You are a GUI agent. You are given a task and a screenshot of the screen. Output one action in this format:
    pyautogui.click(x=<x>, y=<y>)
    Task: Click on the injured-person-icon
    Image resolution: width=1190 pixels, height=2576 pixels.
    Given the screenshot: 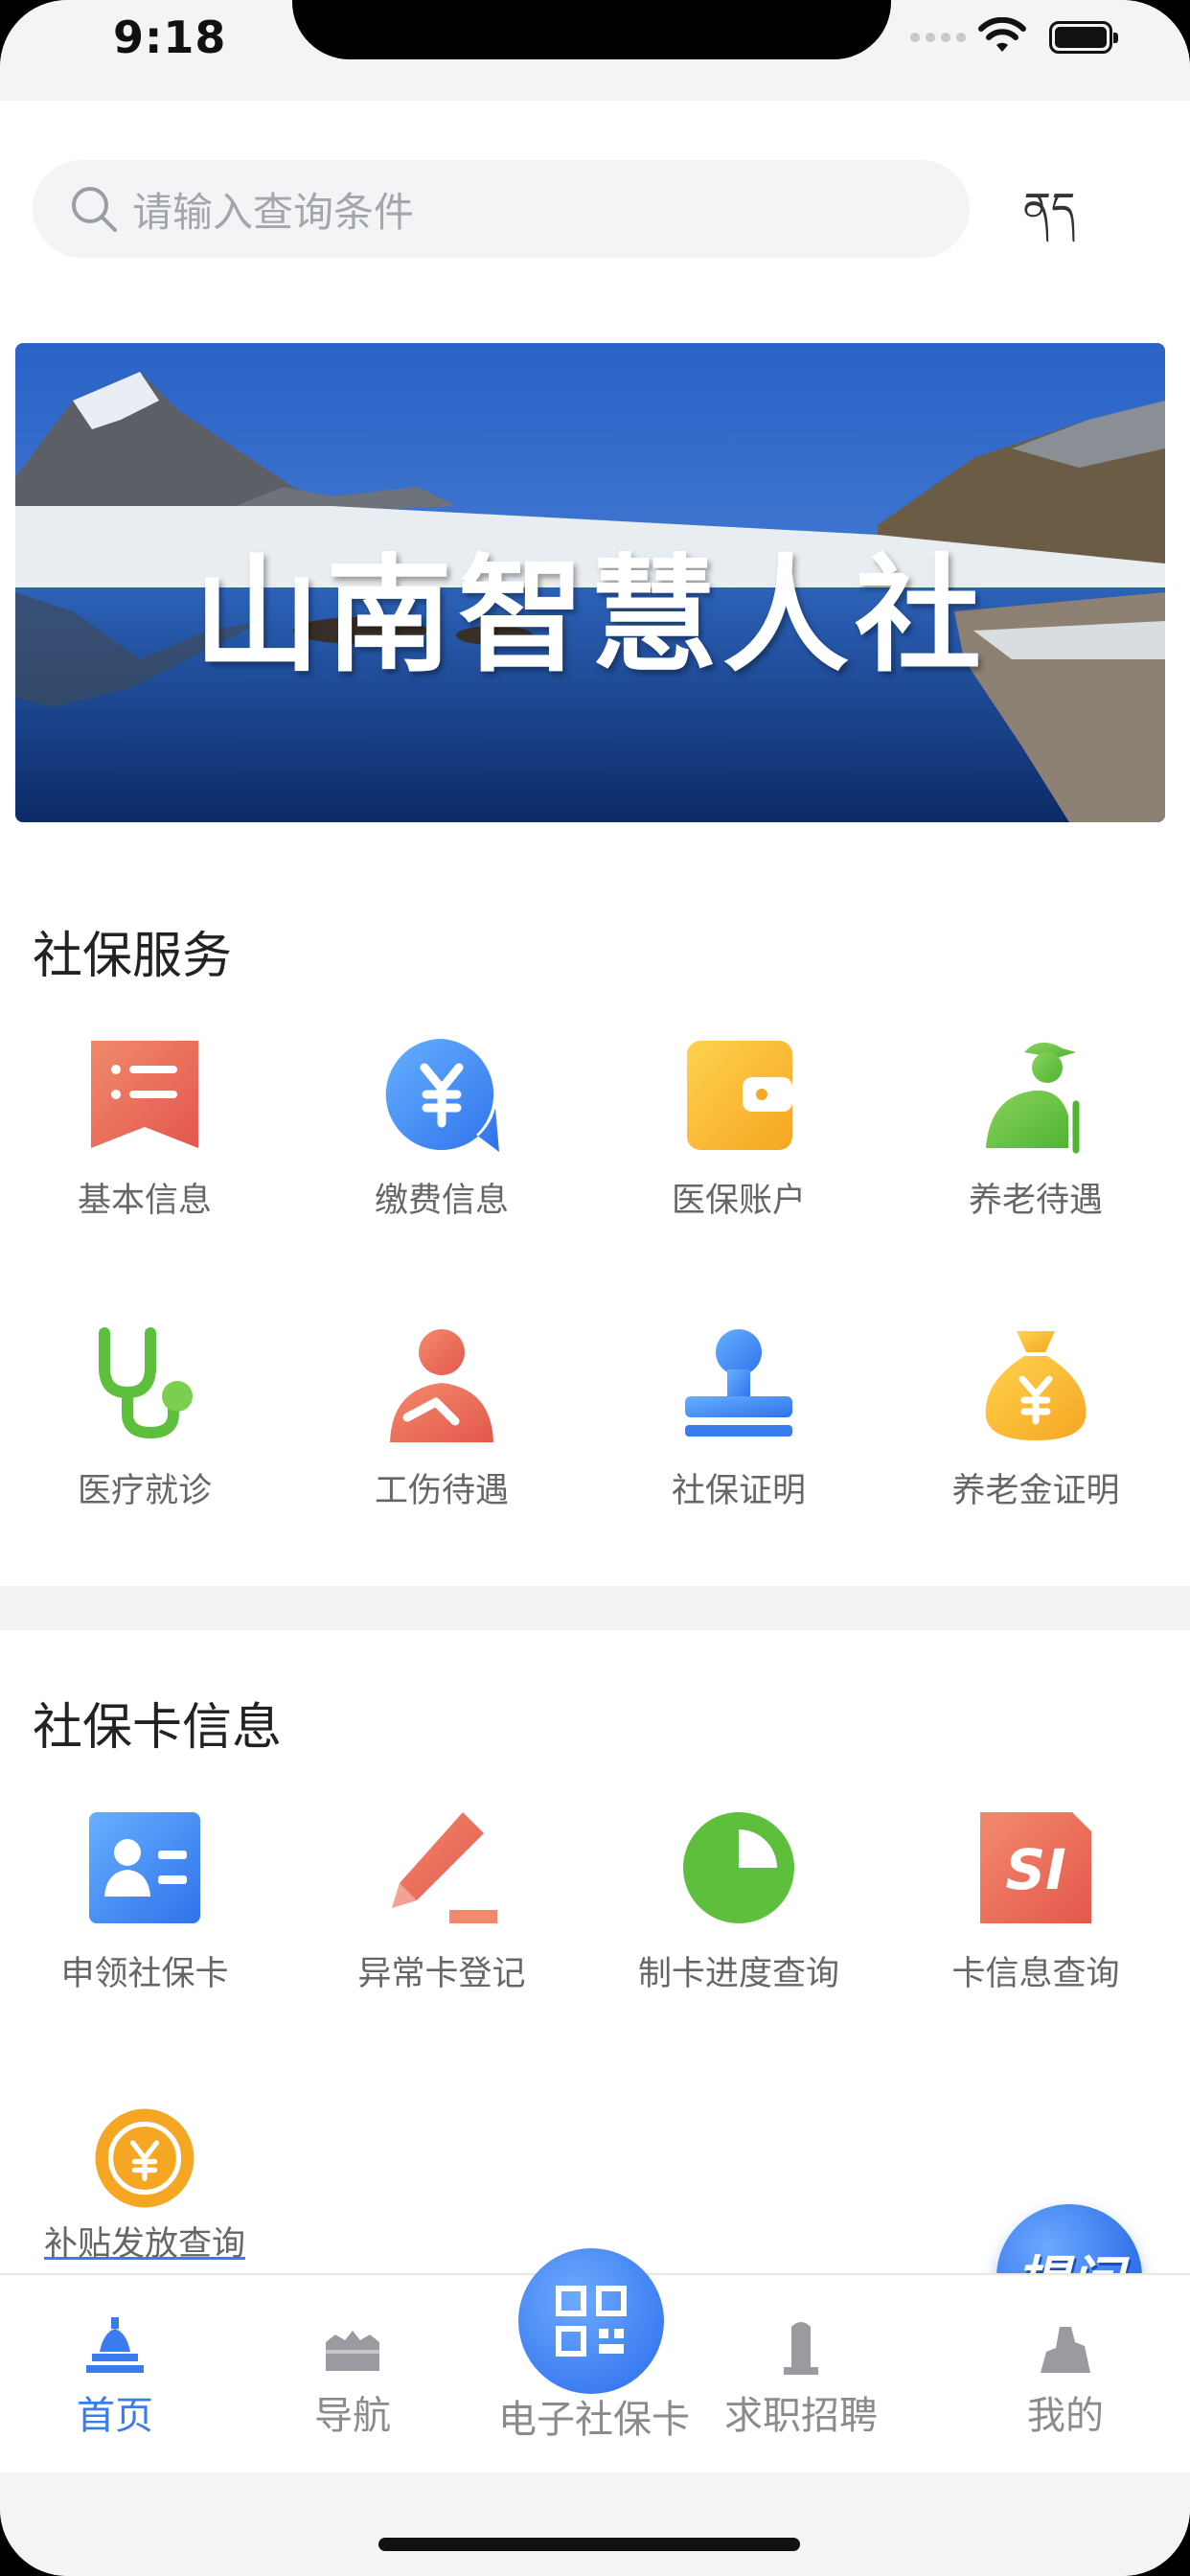 What is the action you would take?
    pyautogui.click(x=442, y=1385)
    